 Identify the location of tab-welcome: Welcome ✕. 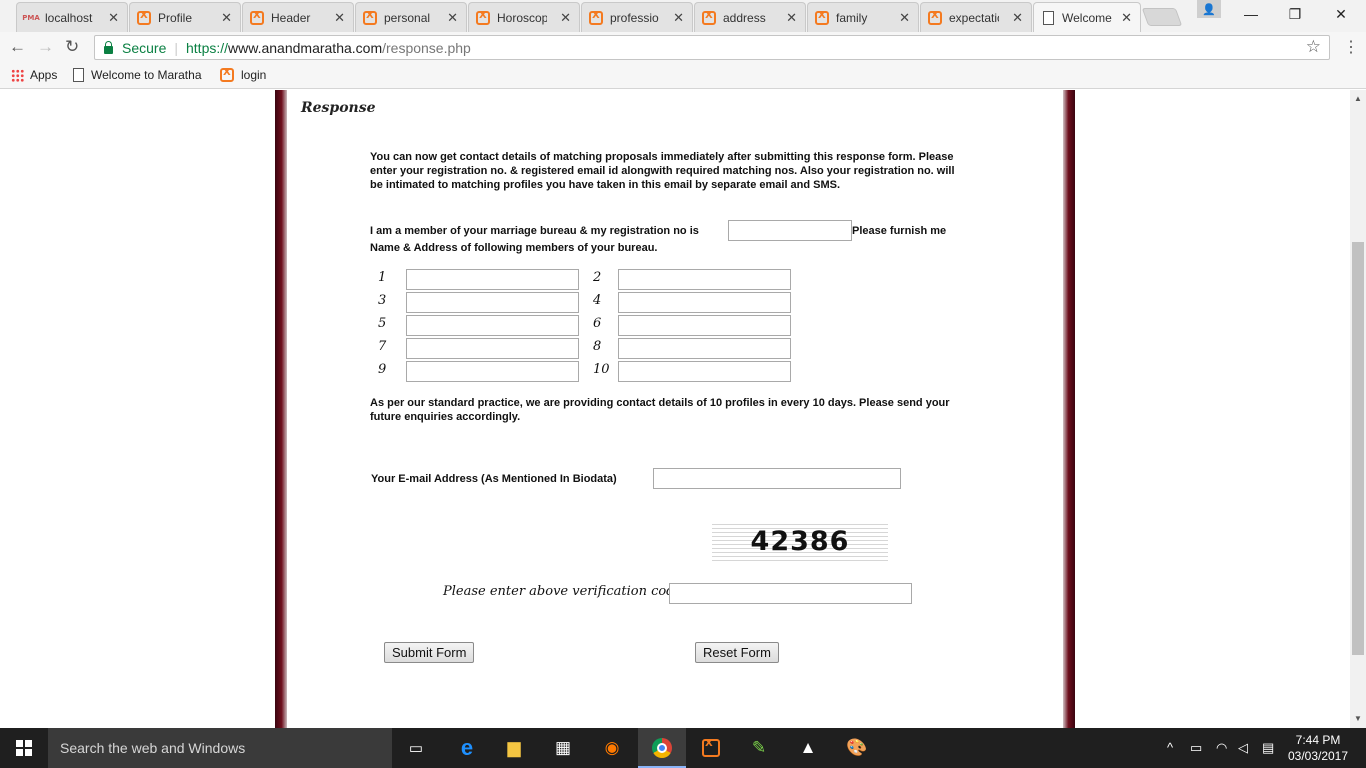
(1087, 17).